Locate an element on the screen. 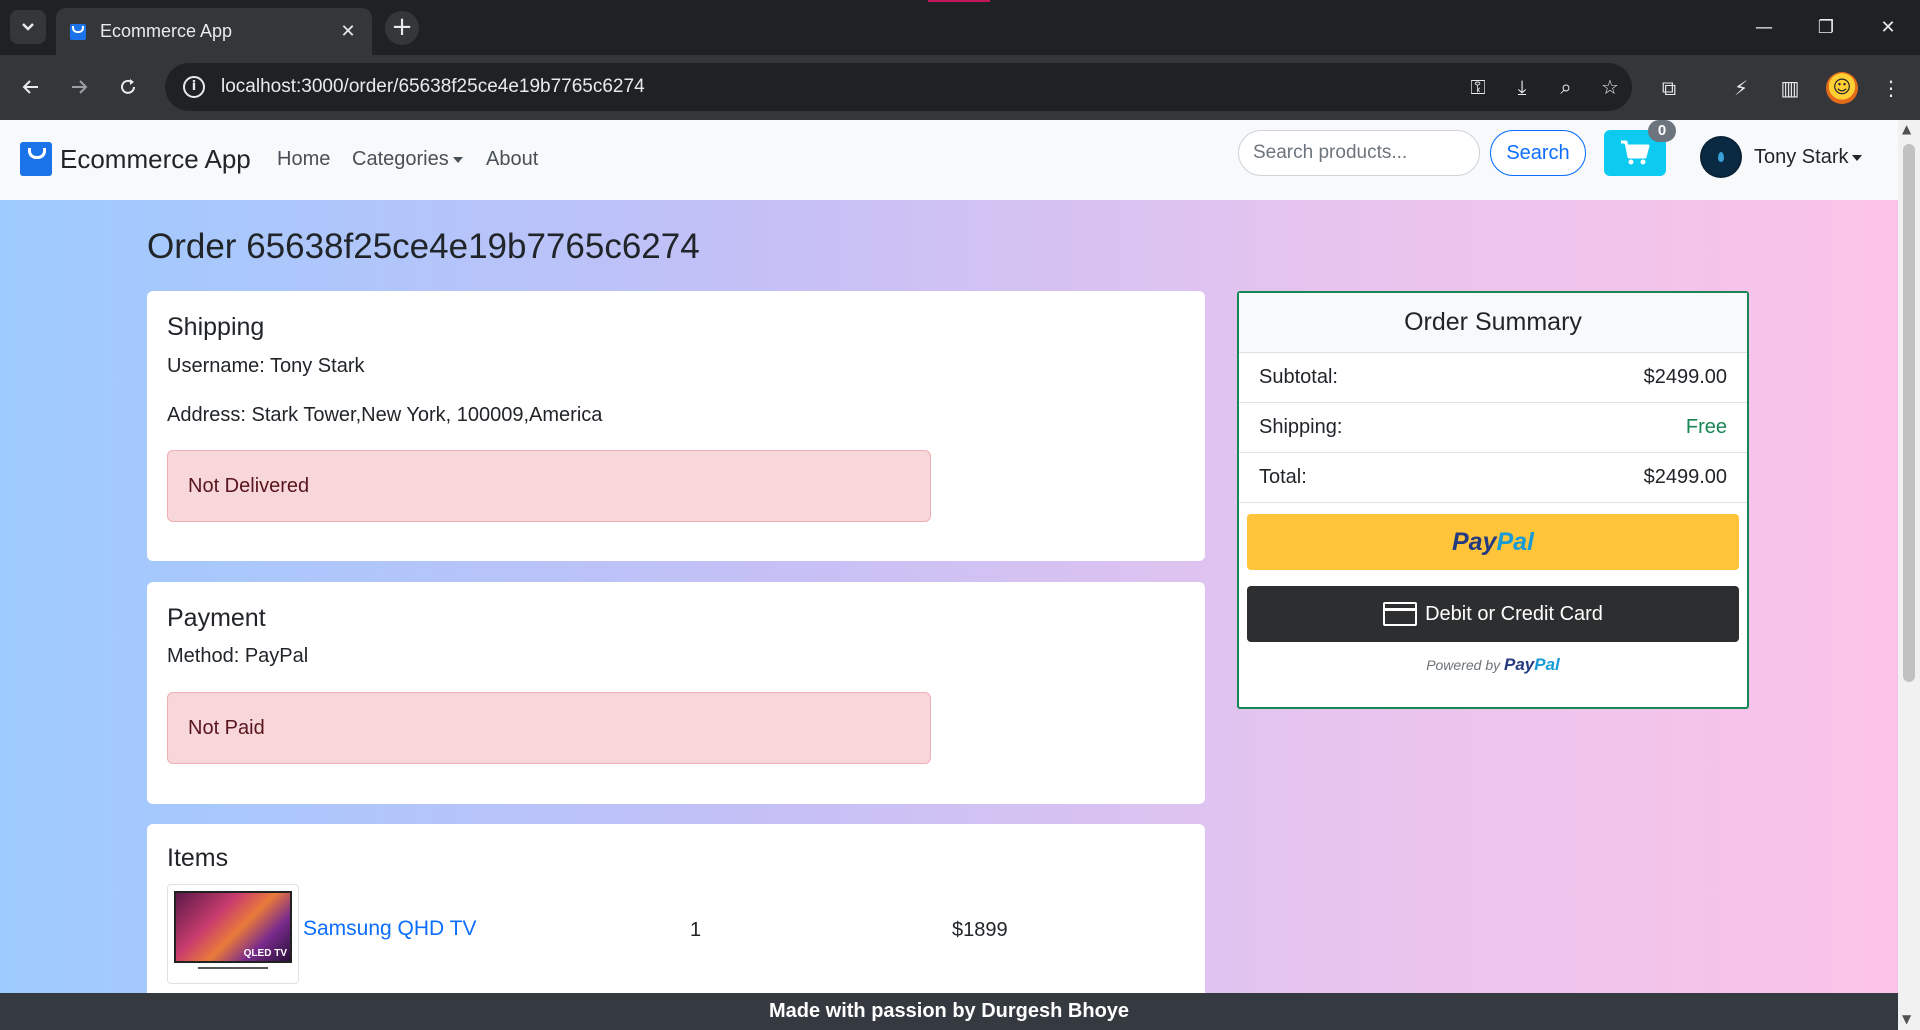 The image size is (1920, 1030). total-label: Total: is located at coordinates (1283, 477).